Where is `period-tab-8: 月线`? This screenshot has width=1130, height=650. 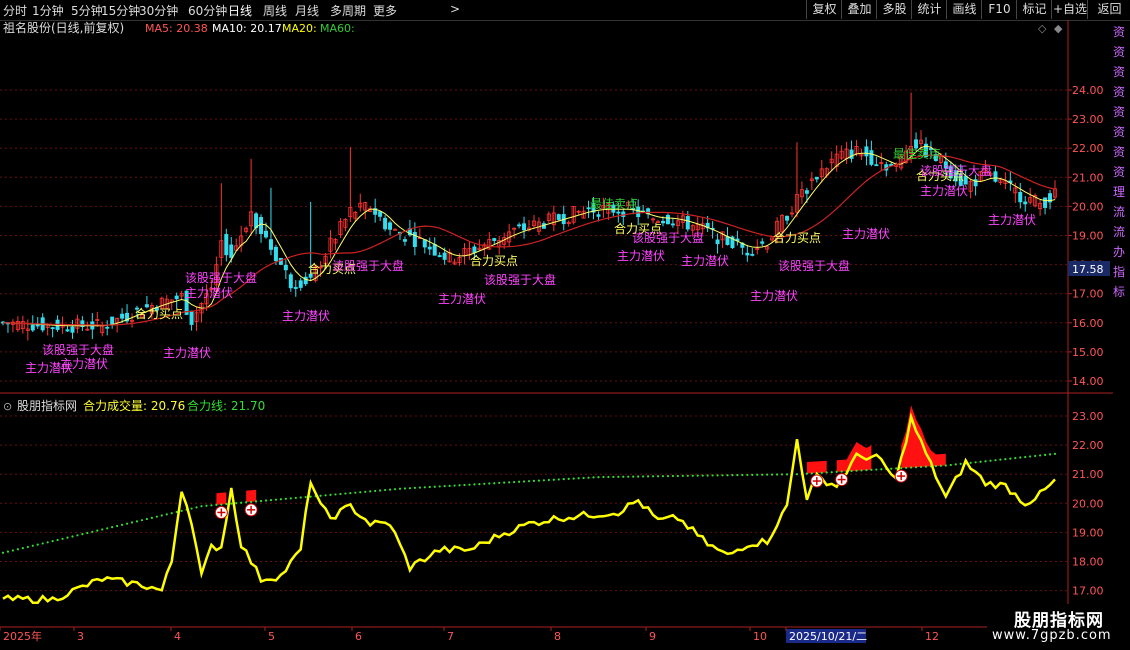 period-tab-8: 月线 is located at coordinates (307, 10).